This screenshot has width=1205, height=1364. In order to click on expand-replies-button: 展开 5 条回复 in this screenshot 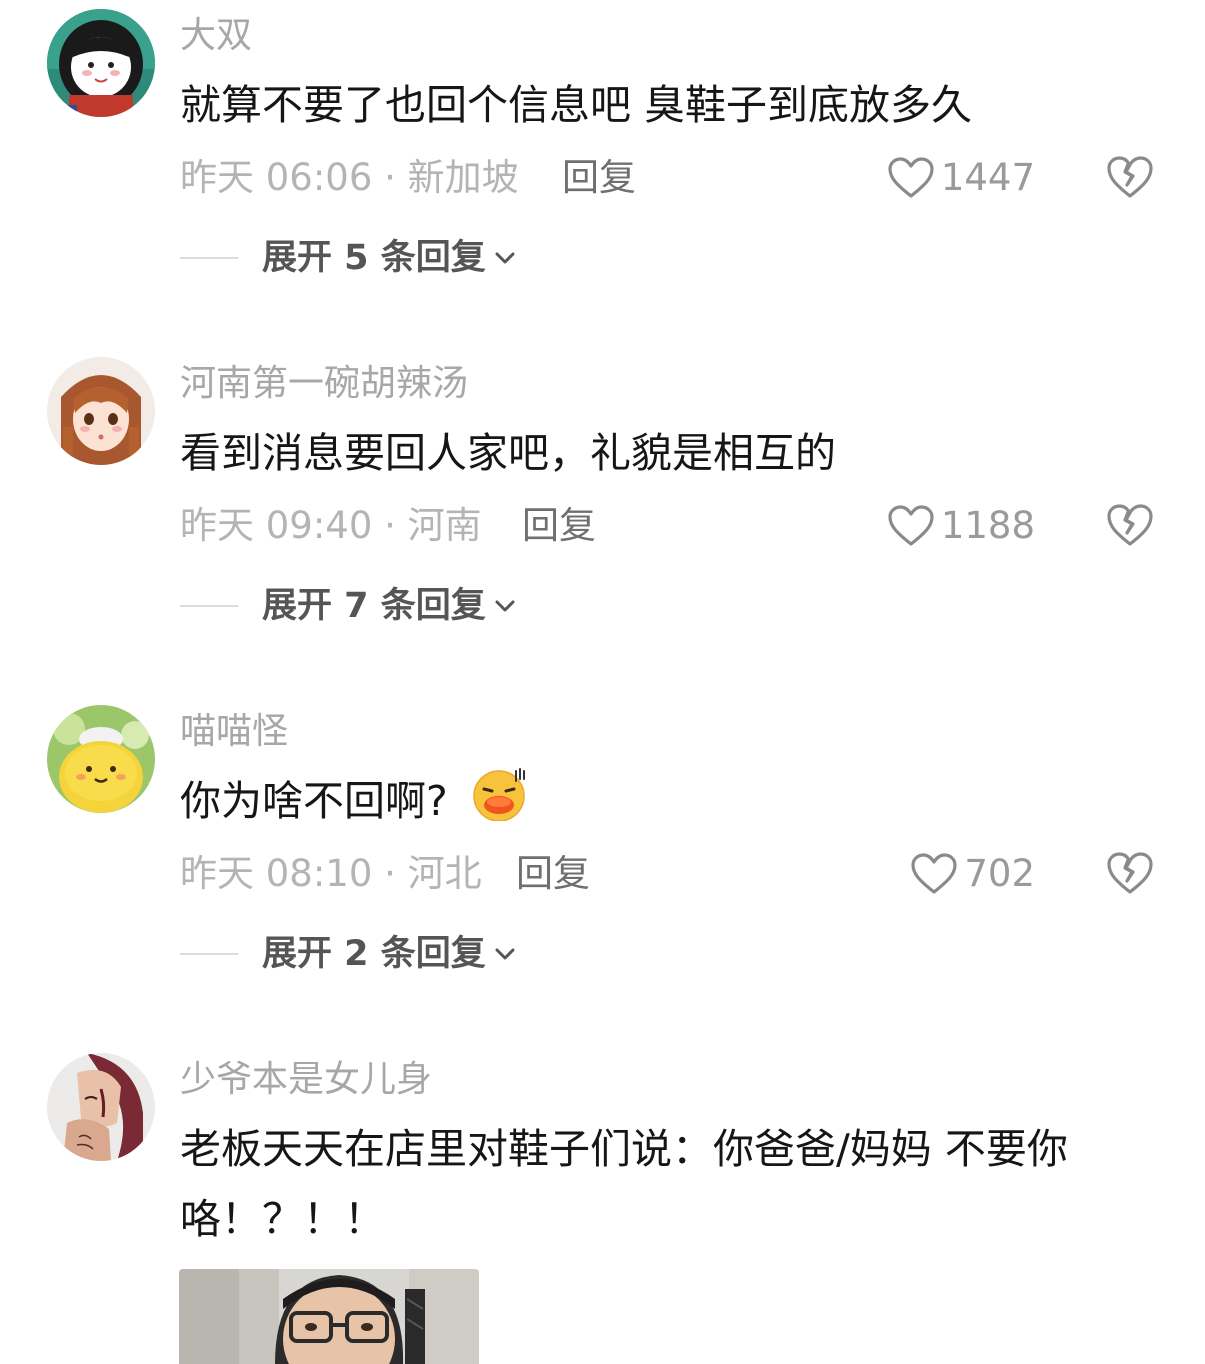, I will do `click(348, 258)`.